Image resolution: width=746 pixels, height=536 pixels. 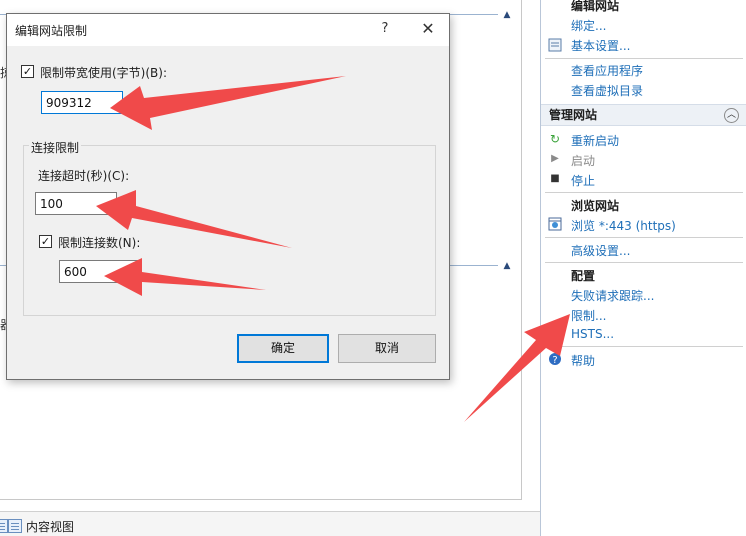 I want to click on group-title-edit-site: 编辑网站, so click(x=595, y=6).